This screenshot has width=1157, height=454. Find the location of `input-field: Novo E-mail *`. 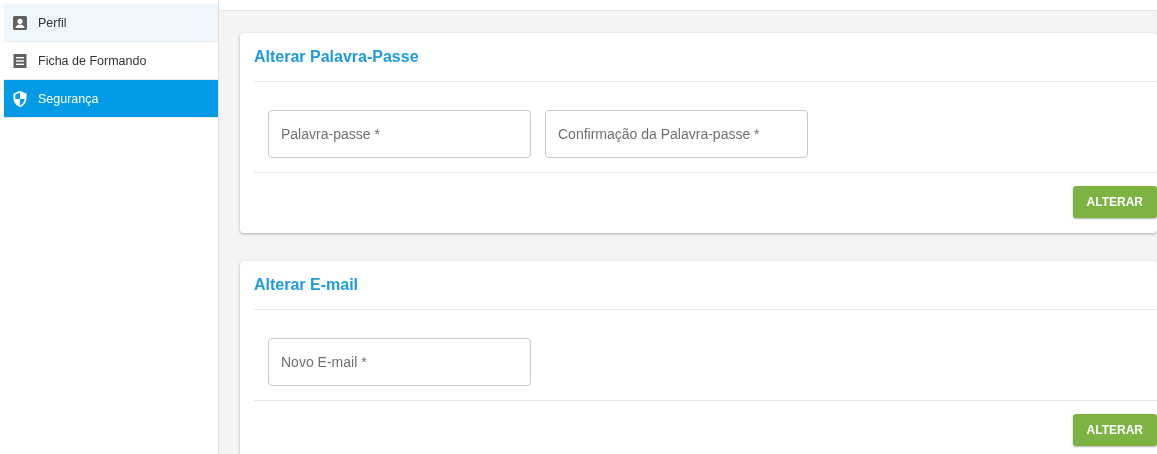

input-field: Novo E-mail * is located at coordinates (399, 362).